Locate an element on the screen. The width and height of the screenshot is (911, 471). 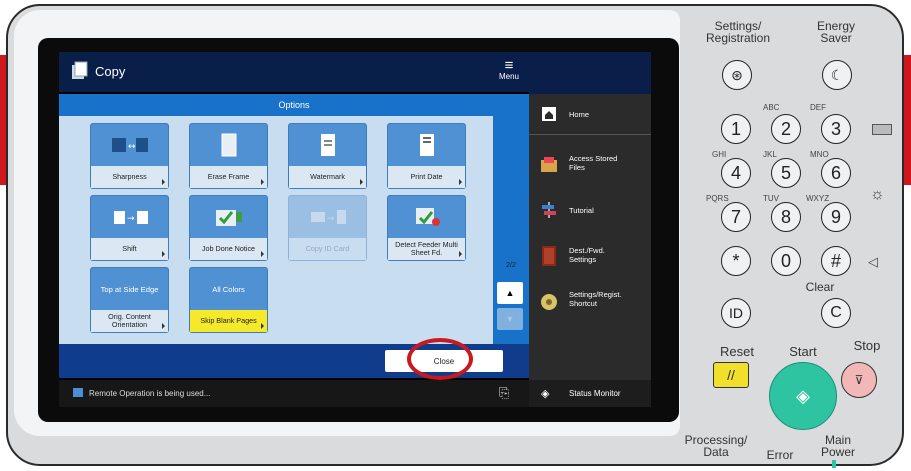
tile-copy-id-card: → Copy ID Card is located at coordinates (327, 228).